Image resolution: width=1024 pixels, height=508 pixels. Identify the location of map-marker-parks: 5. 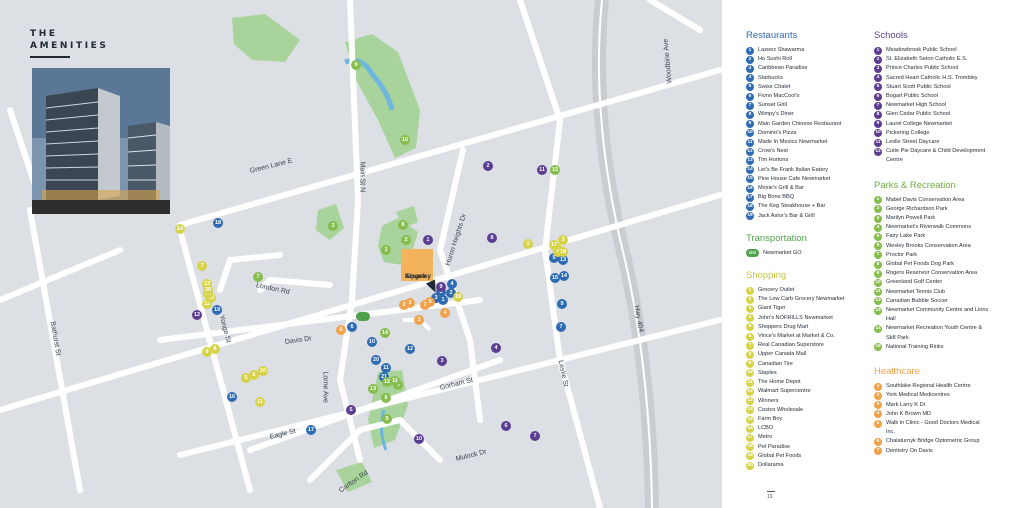
(387, 419).